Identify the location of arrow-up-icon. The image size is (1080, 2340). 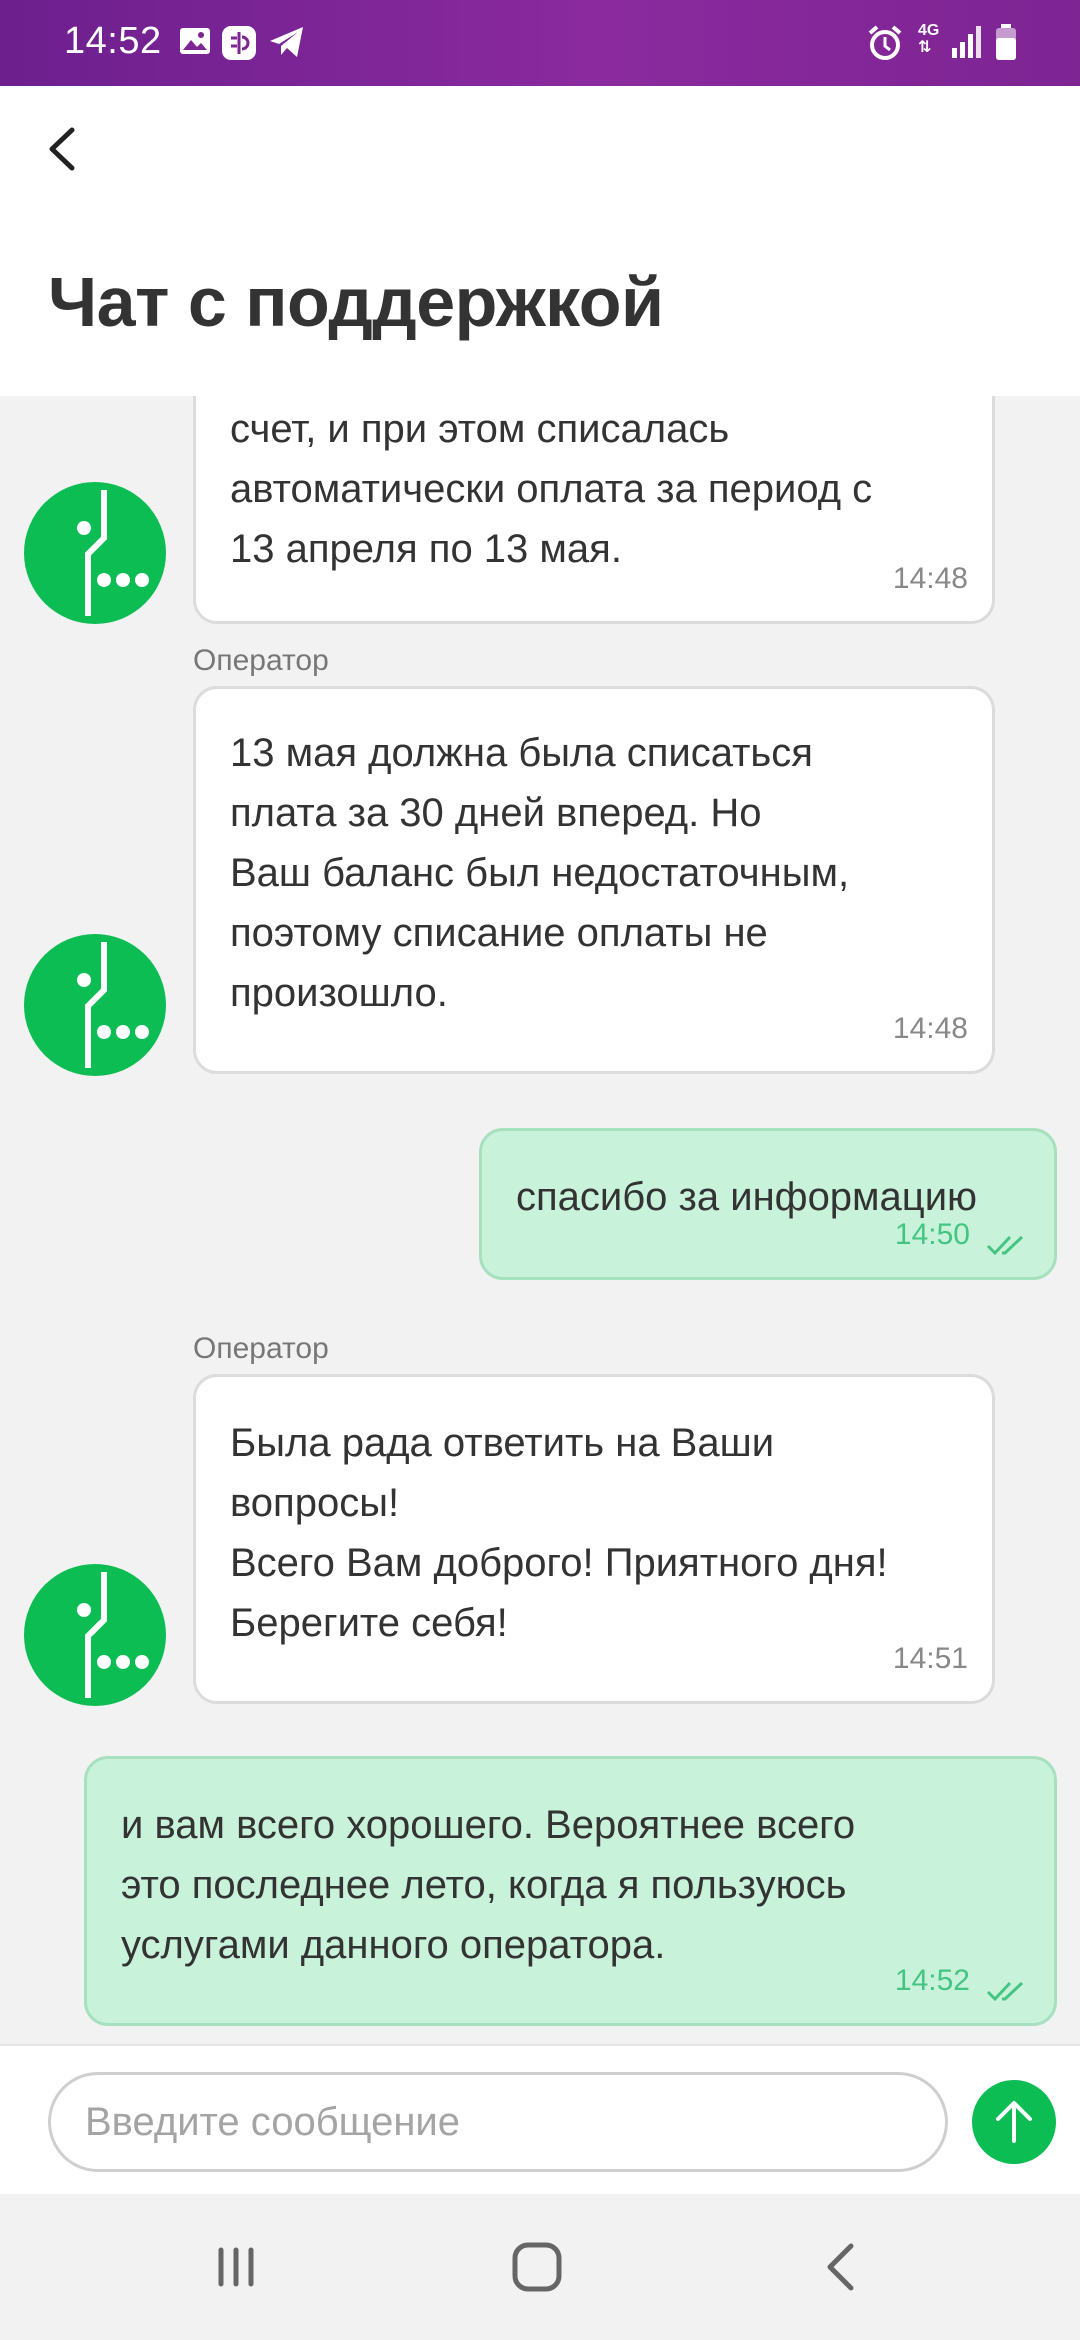
(1014, 2122).